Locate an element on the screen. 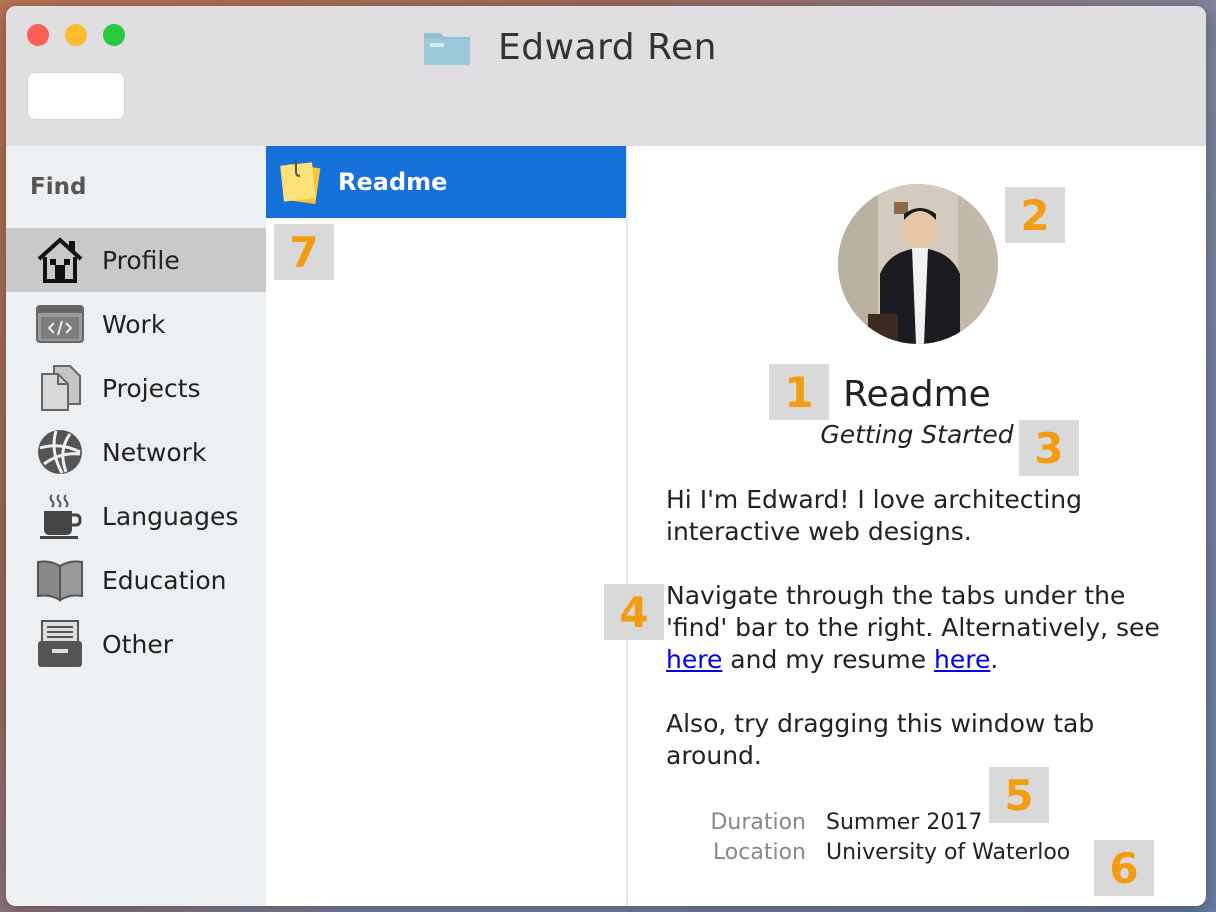  documents-icon is located at coordinates (60, 388).